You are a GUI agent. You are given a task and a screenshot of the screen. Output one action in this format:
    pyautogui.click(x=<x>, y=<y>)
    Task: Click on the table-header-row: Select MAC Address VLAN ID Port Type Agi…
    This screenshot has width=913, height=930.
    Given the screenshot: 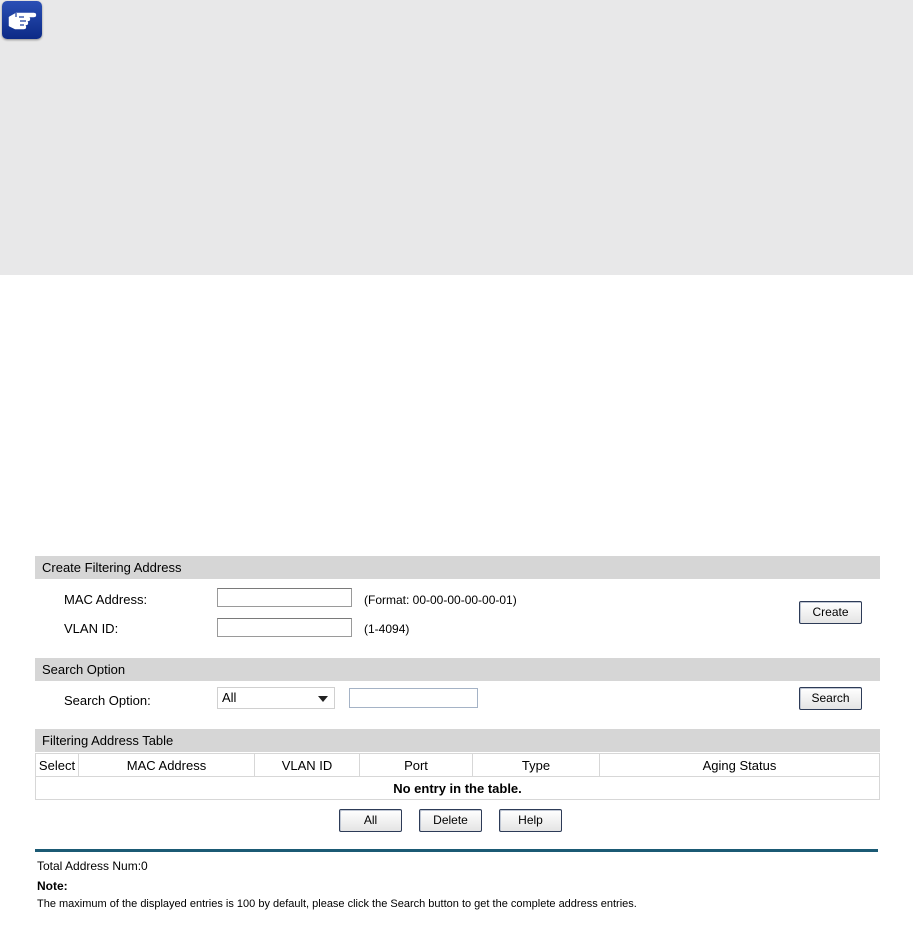 What is the action you would take?
    pyautogui.click(x=457, y=765)
    